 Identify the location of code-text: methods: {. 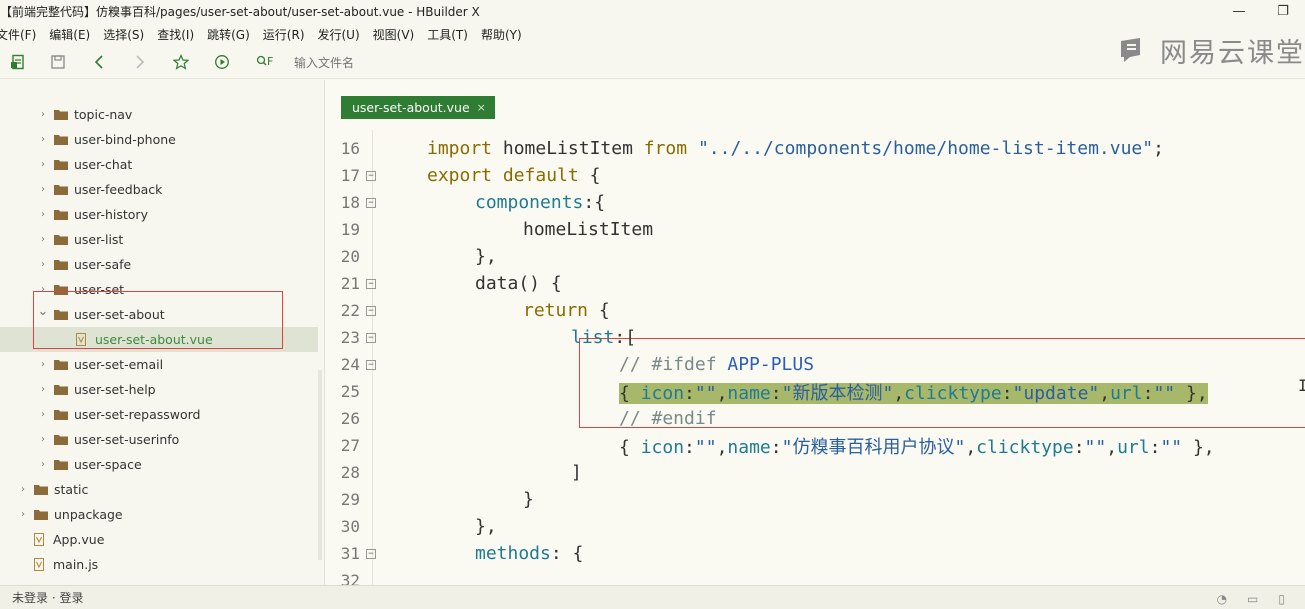
(529, 553).